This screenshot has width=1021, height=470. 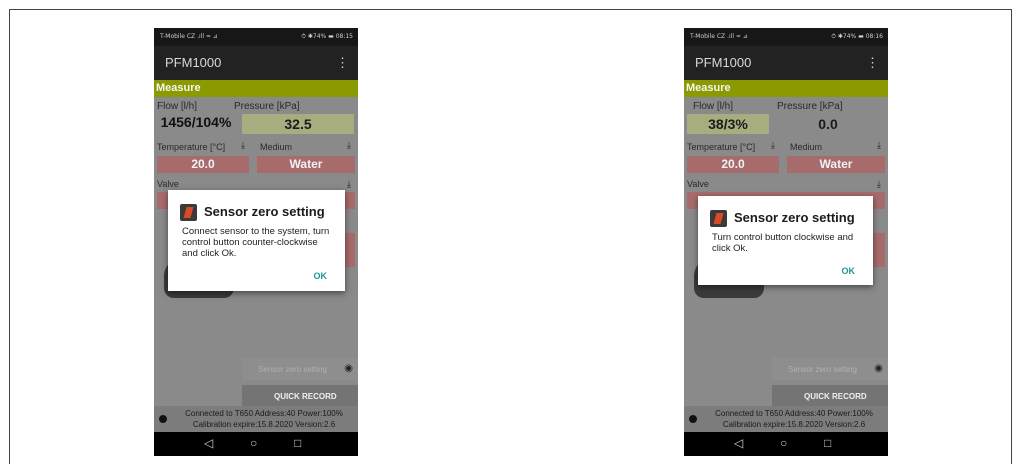 What do you see at coordinates (857, 36) in the screenshot?
I see `status-indicators: ⏱ ✱74% ▬ 08:16` at bounding box center [857, 36].